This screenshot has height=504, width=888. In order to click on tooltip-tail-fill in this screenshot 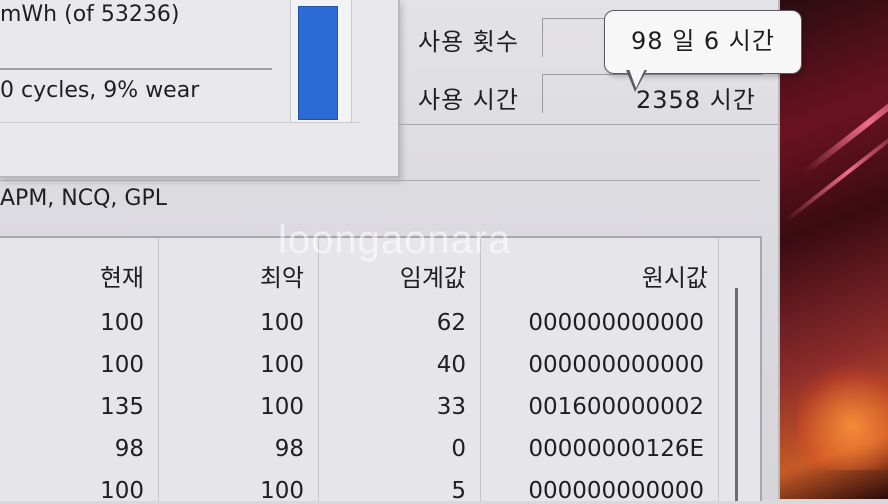, I will do `click(637, 78)`.